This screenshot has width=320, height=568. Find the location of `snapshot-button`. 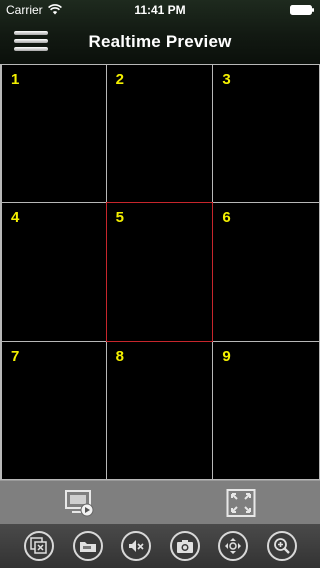

snapshot-button is located at coordinates (185, 546).